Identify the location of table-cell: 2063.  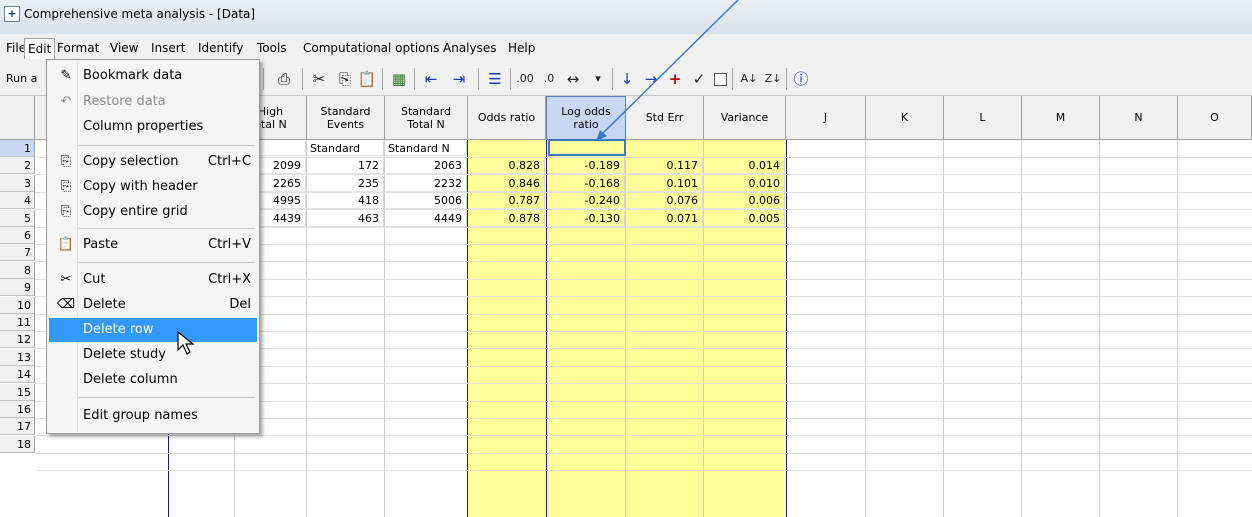
(426, 166).